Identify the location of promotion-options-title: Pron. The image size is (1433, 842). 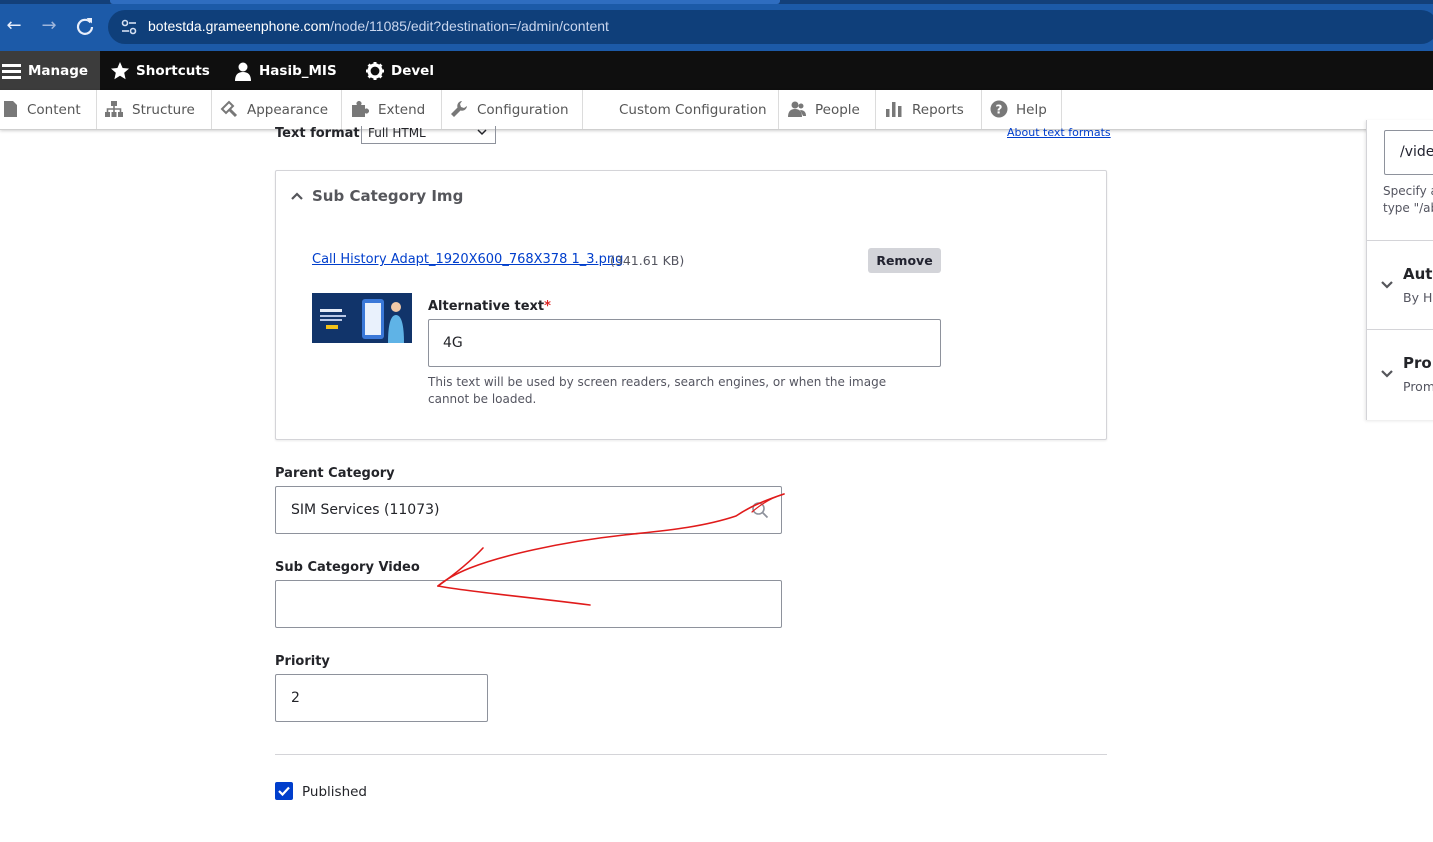
(1418, 363).